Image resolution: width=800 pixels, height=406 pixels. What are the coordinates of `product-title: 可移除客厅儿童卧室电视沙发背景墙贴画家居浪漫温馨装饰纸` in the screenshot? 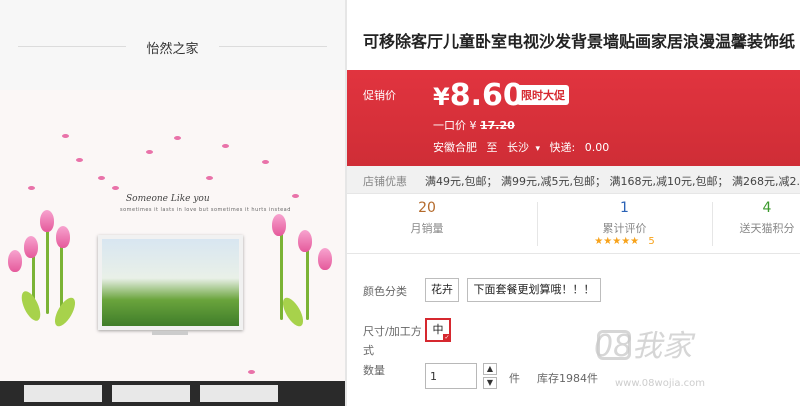 It's located at (579, 41).